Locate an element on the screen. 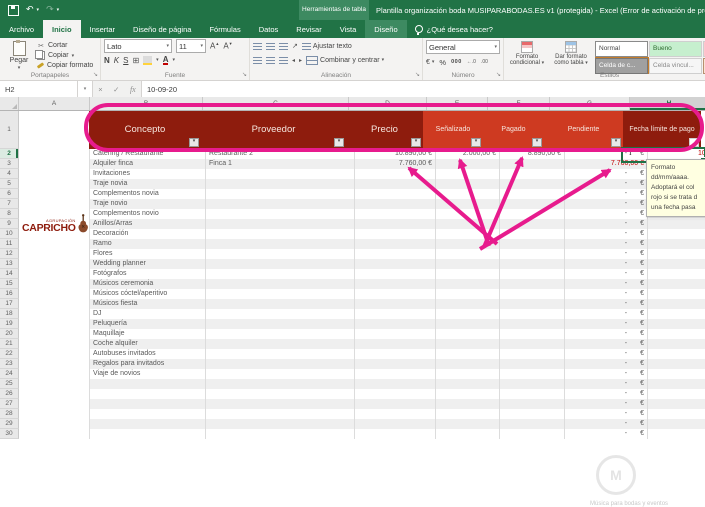 The image size is (705, 507). cell-C20 is located at coordinates (280, 334).